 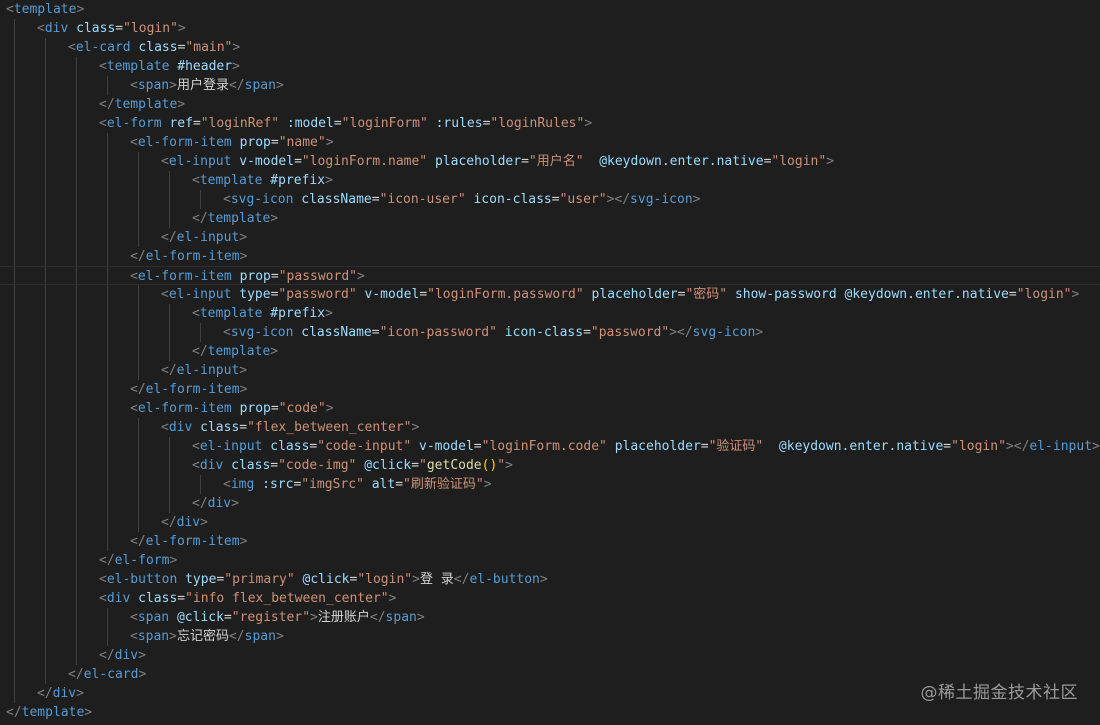 What do you see at coordinates (423, 465) in the screenshot?
I see `code-token-str: "` at bounding box center [423, 465].